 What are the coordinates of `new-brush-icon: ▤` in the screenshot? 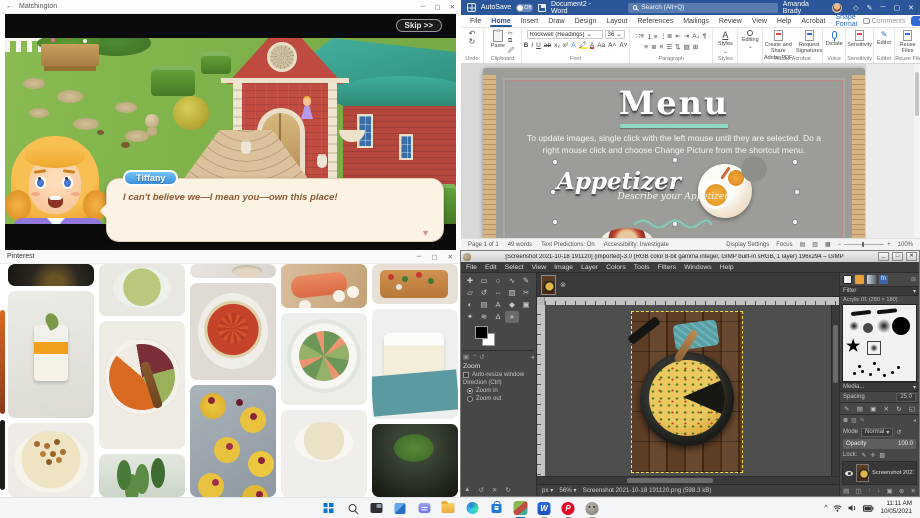 It's located at (860, 409).